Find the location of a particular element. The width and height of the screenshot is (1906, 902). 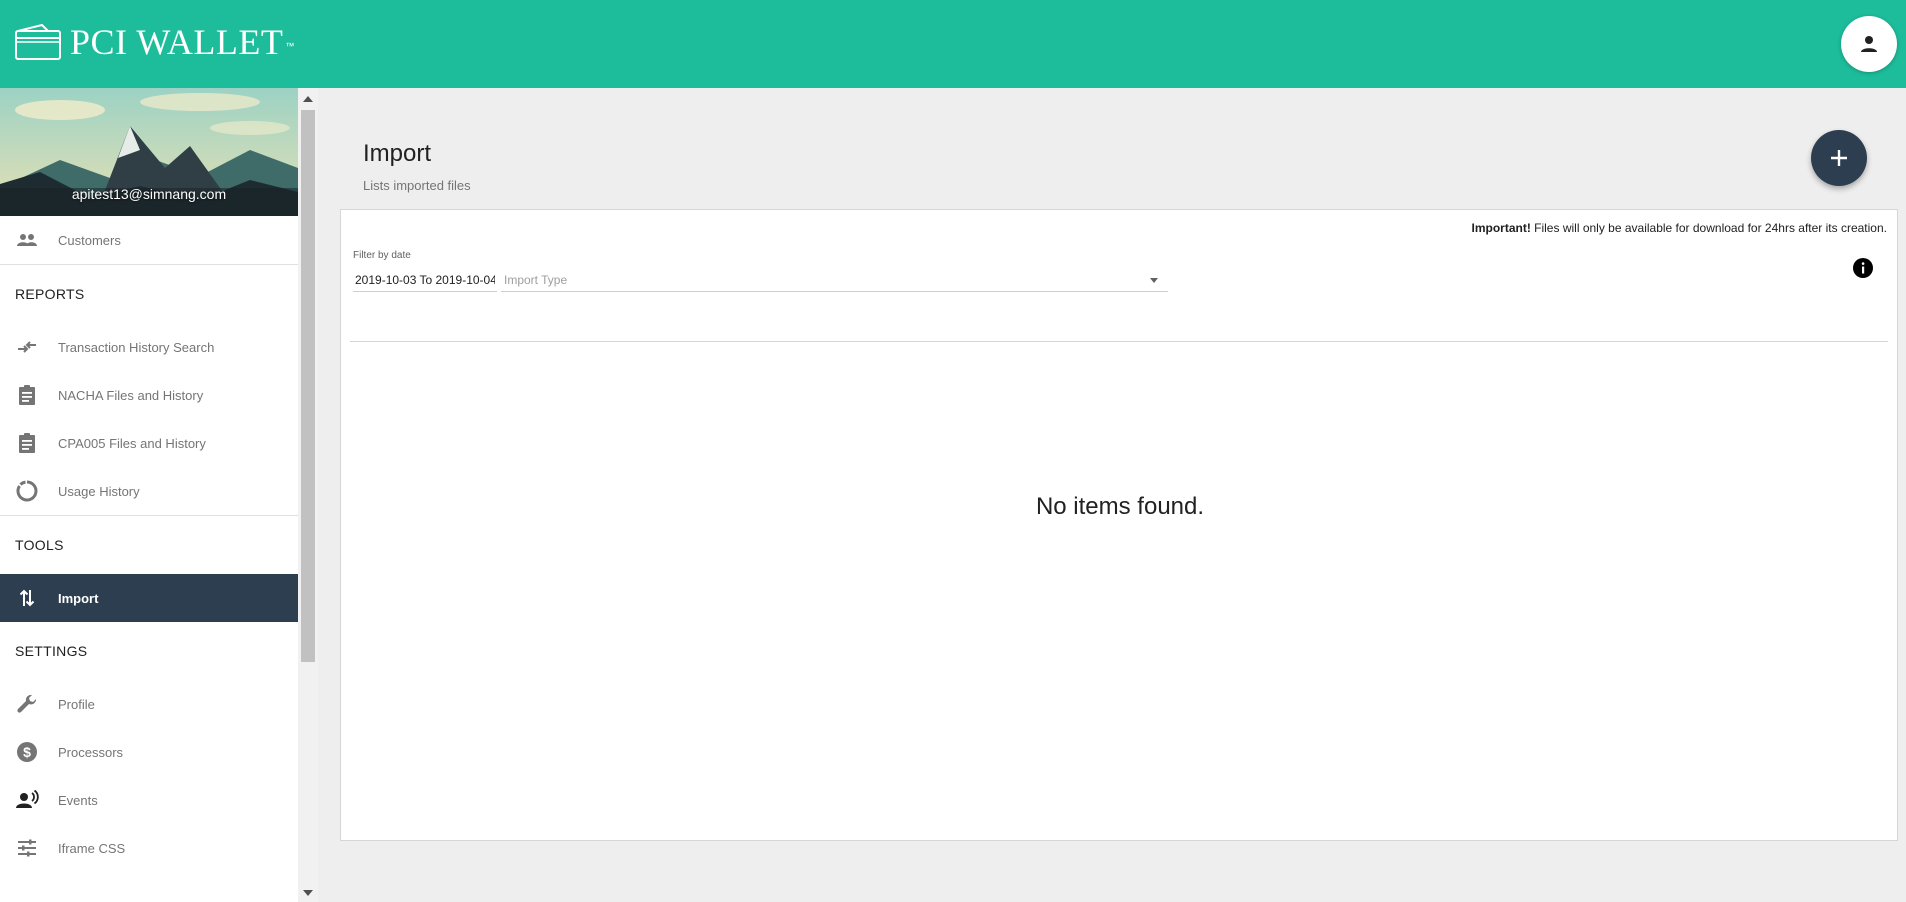

wallet-icon is located at coordinates (38, 41).